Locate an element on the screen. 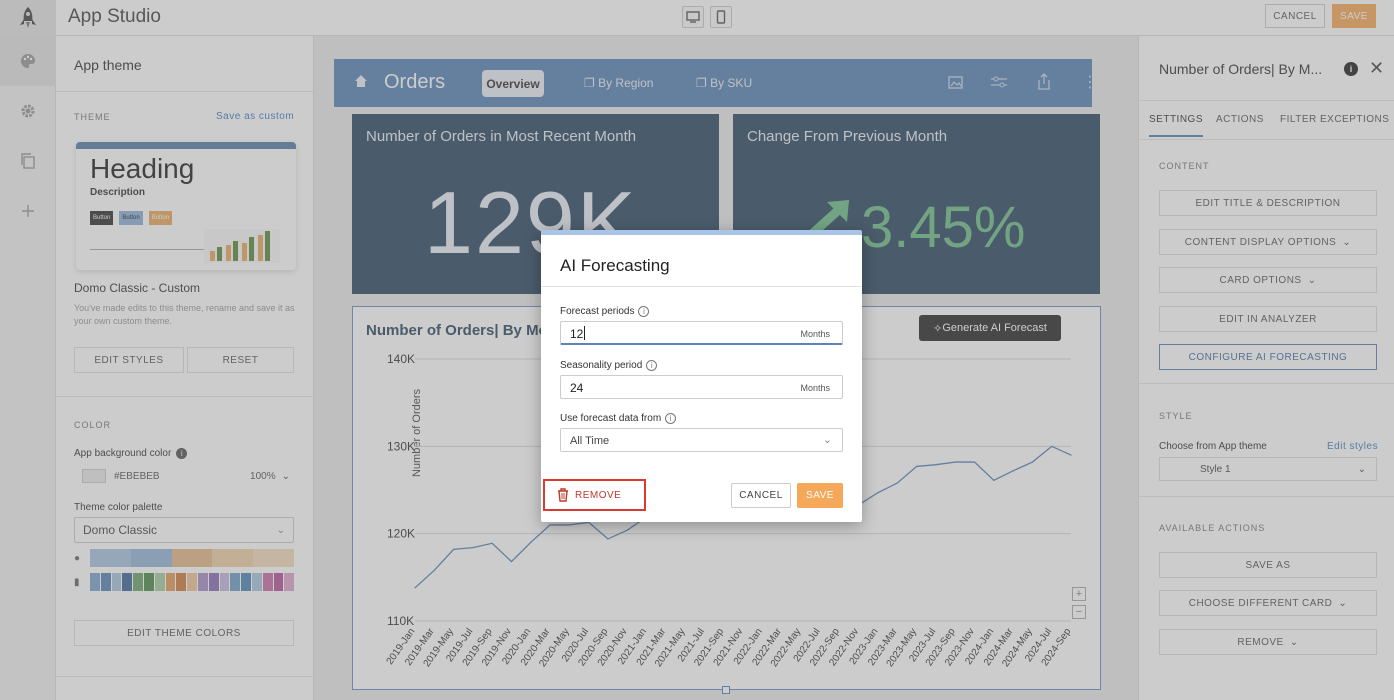  text-cursor is located at coordinates (584, 333).